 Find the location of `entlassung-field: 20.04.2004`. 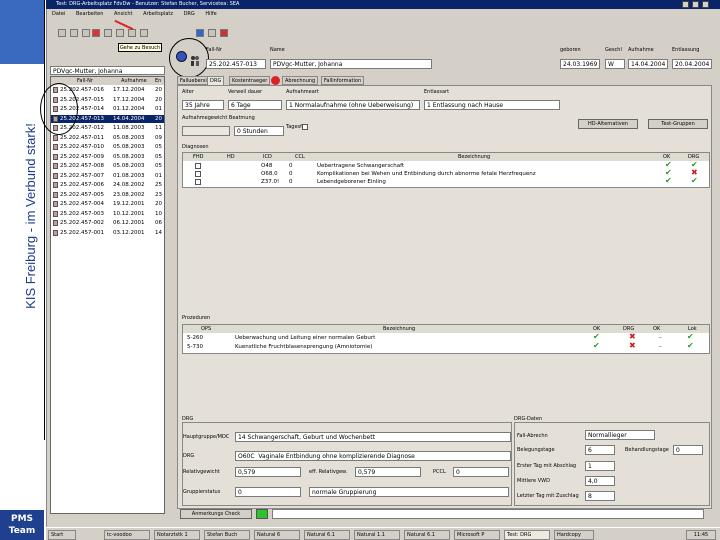

entlassung-field: 20.04.2004 is located at coordinates (692, 64).